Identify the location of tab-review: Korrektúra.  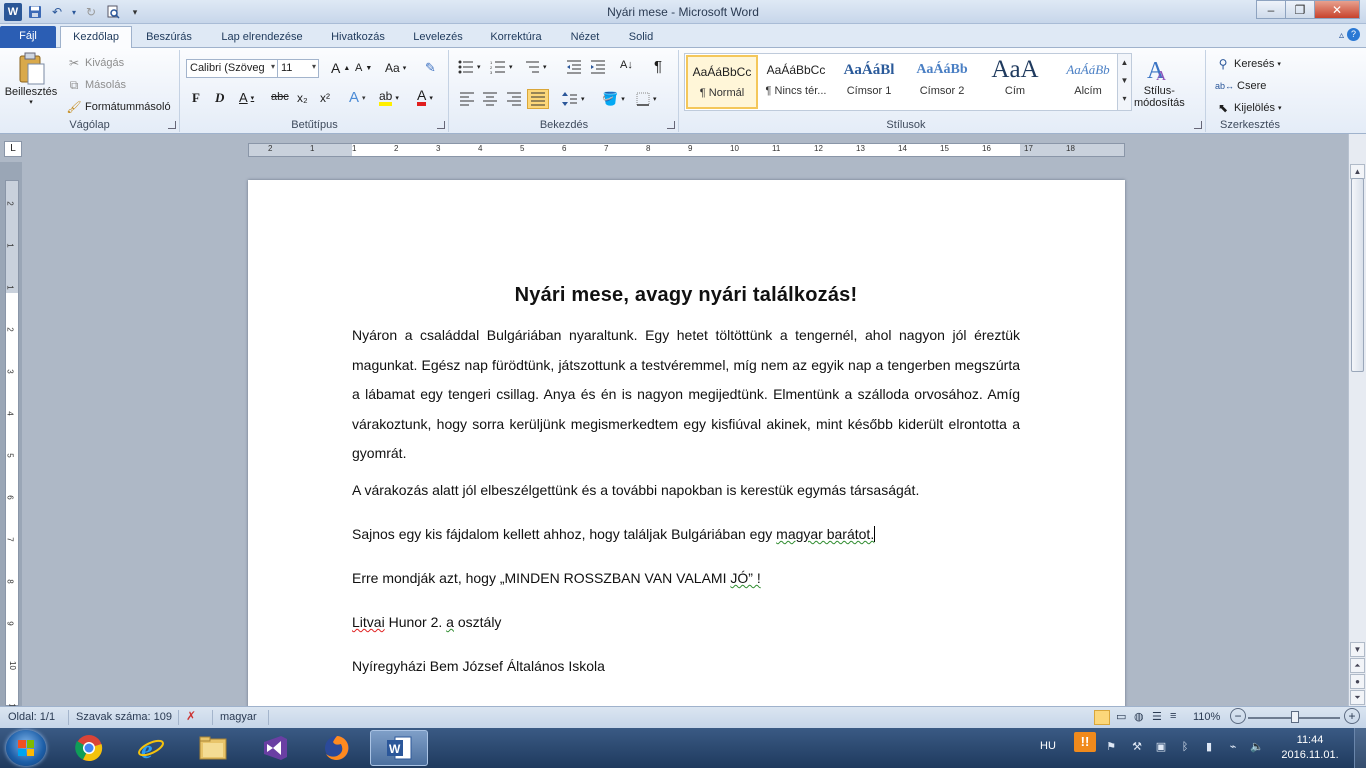
(516, 38).